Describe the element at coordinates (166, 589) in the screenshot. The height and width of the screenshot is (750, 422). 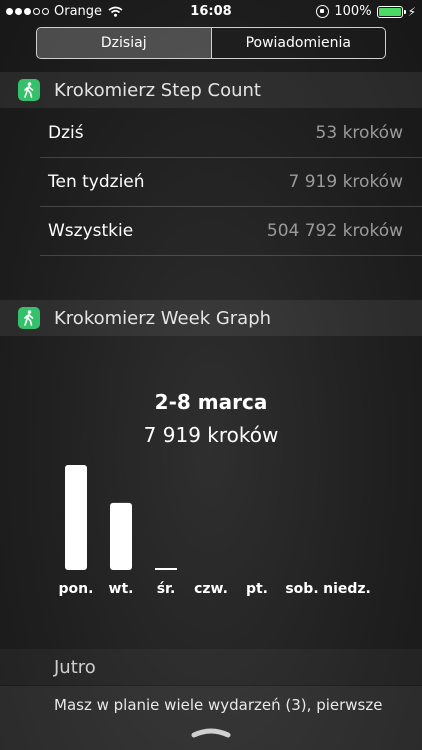
I see `tick-label: śr.` at that location.